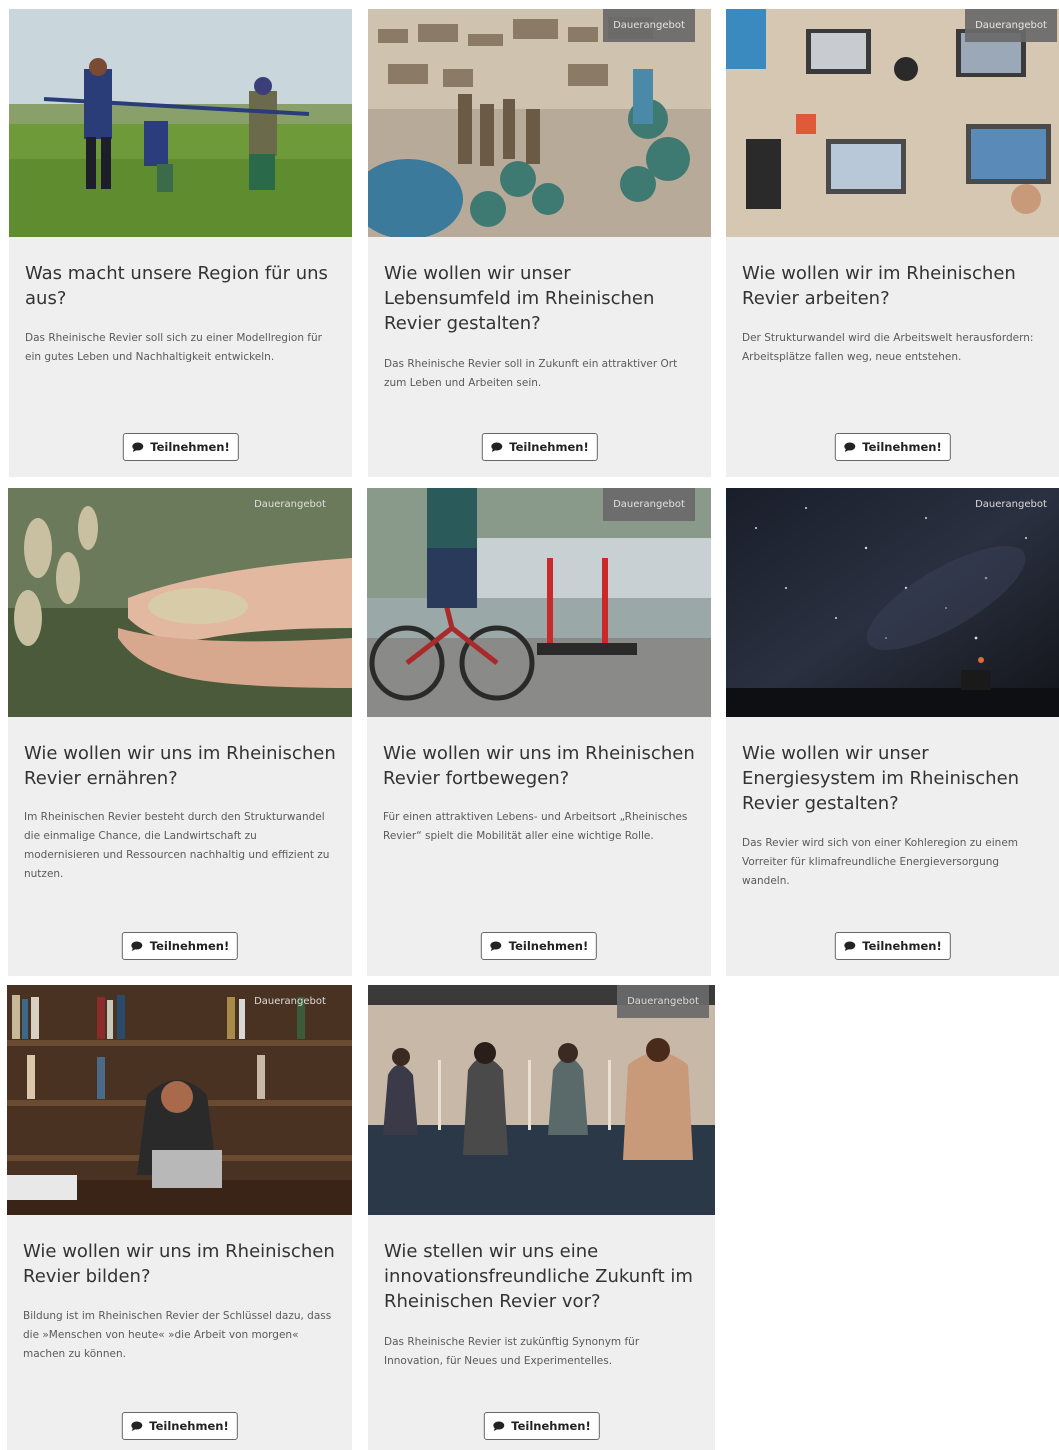 The height and width of the screenshot is (1450, 1059). What do you see at coordinates (541, 1100) in the screenshot?
I see `vr-headsets-photo: Dauerangebot` at bounding box center [541, 1100].